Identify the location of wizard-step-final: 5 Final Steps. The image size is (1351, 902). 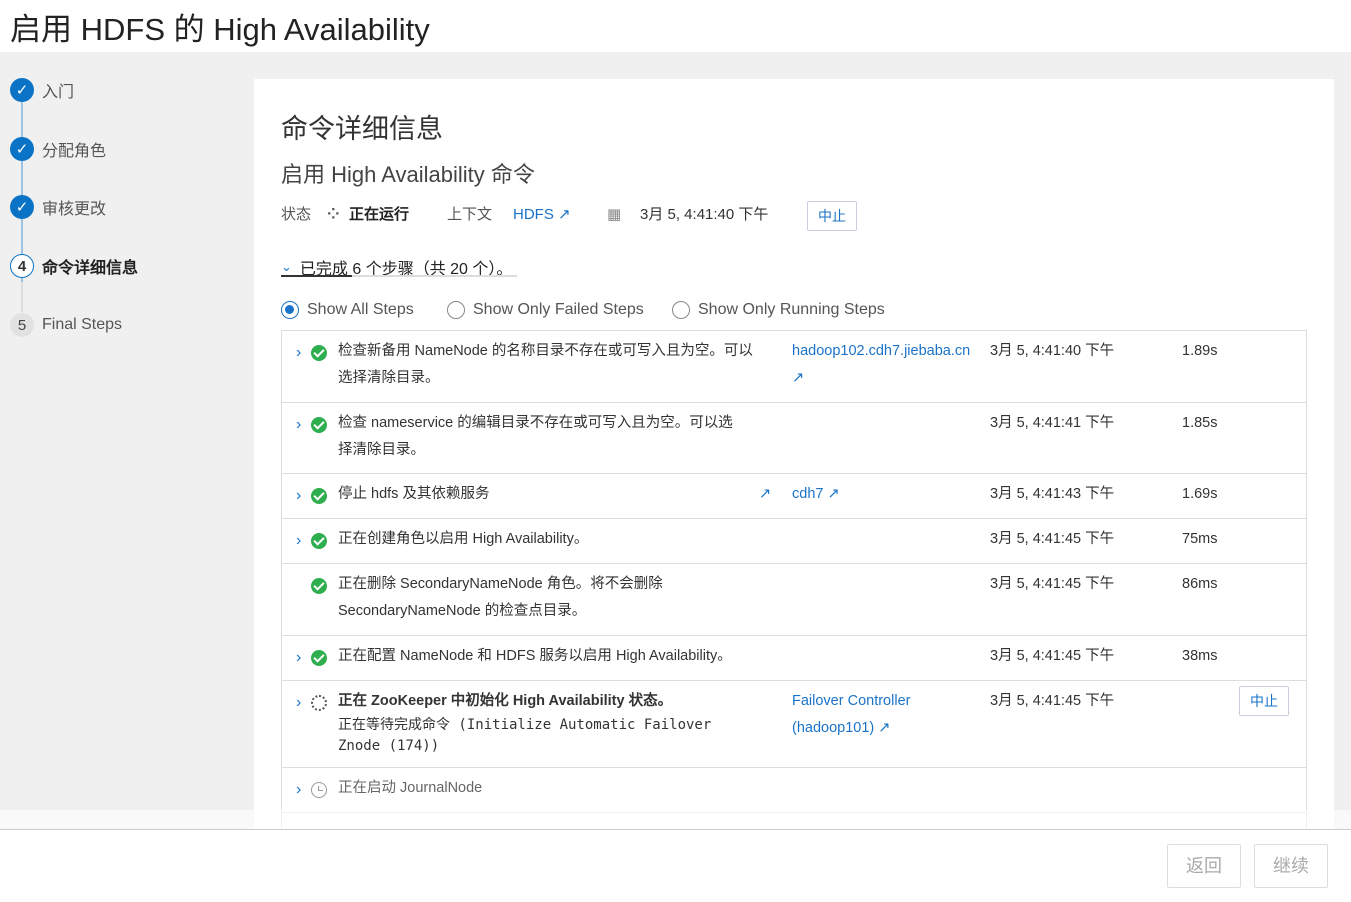
(66, 325).